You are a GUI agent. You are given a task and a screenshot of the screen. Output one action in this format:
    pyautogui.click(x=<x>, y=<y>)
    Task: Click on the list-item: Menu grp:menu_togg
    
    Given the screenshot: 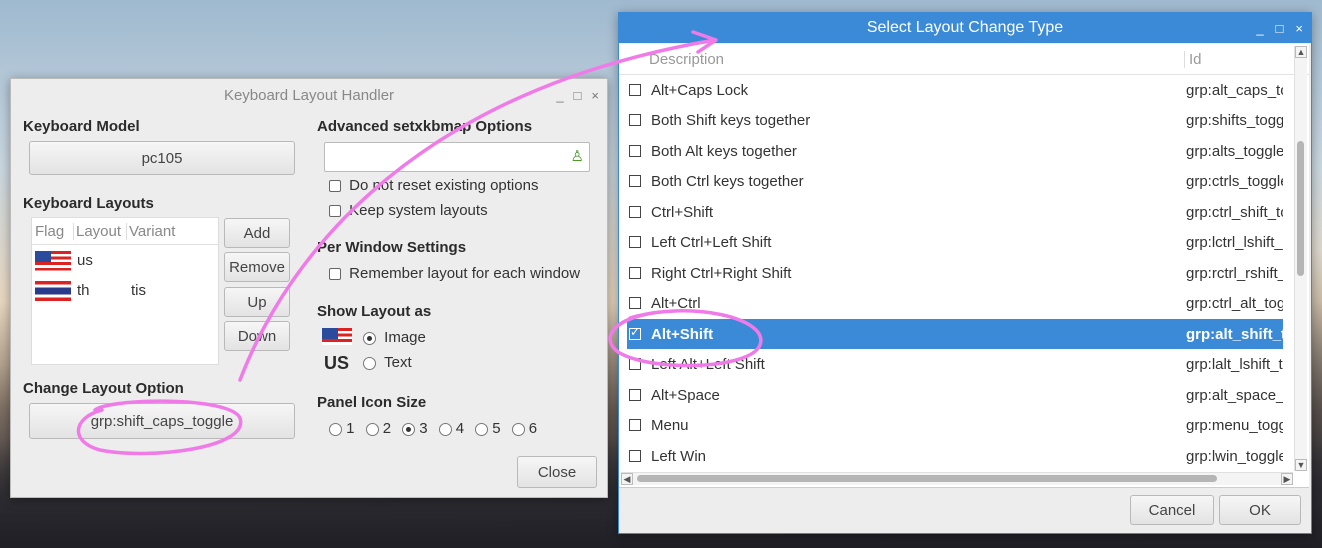 What is the action you would take?
    pyautogui.click(x=955, y=425)
    